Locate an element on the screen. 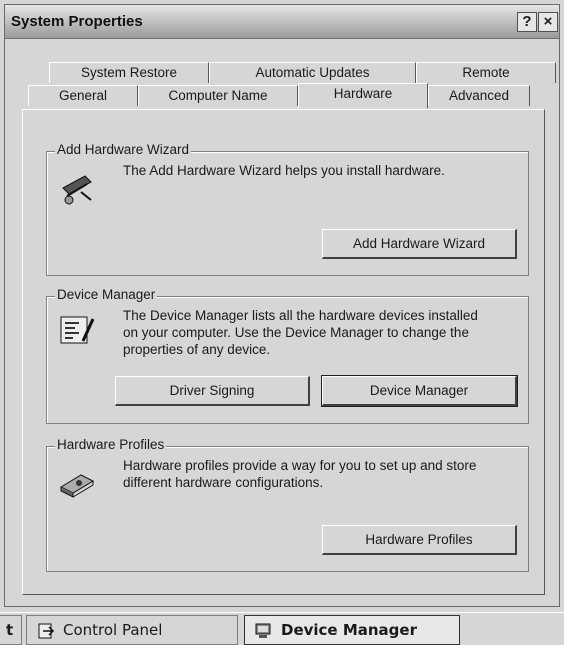 The width and height of the screenshot is (564, 645). device-manager-icon is located at coordinates (77, 330).